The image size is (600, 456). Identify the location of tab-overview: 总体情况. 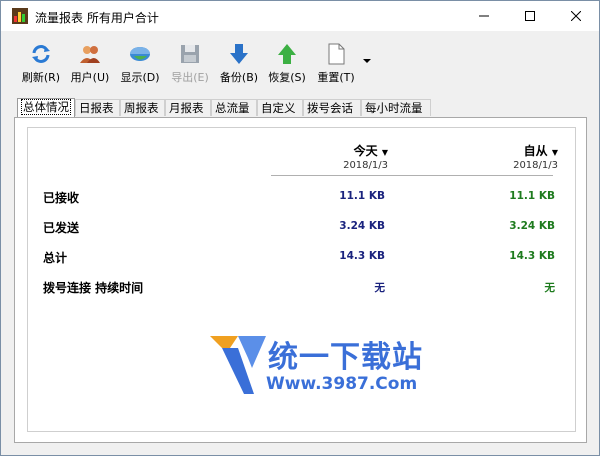
(46, 107).